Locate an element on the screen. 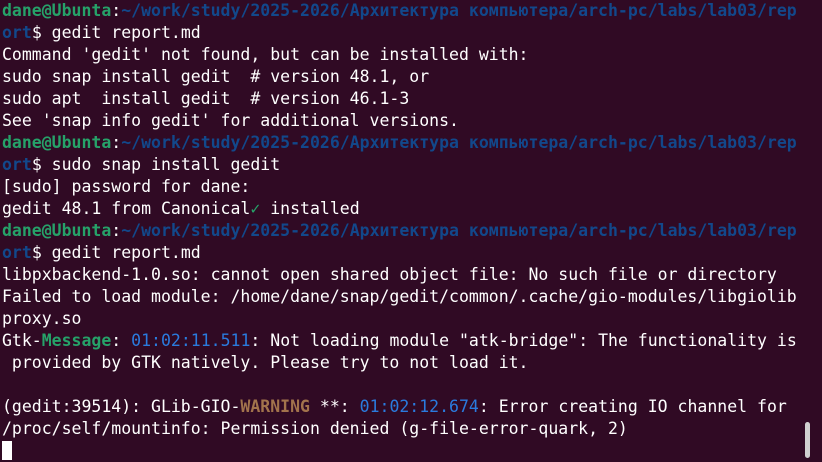 The height and width of the screenshot is (462, 822). install-text: gedit 48.1 from Canonical is located at coordinates (126, 208).